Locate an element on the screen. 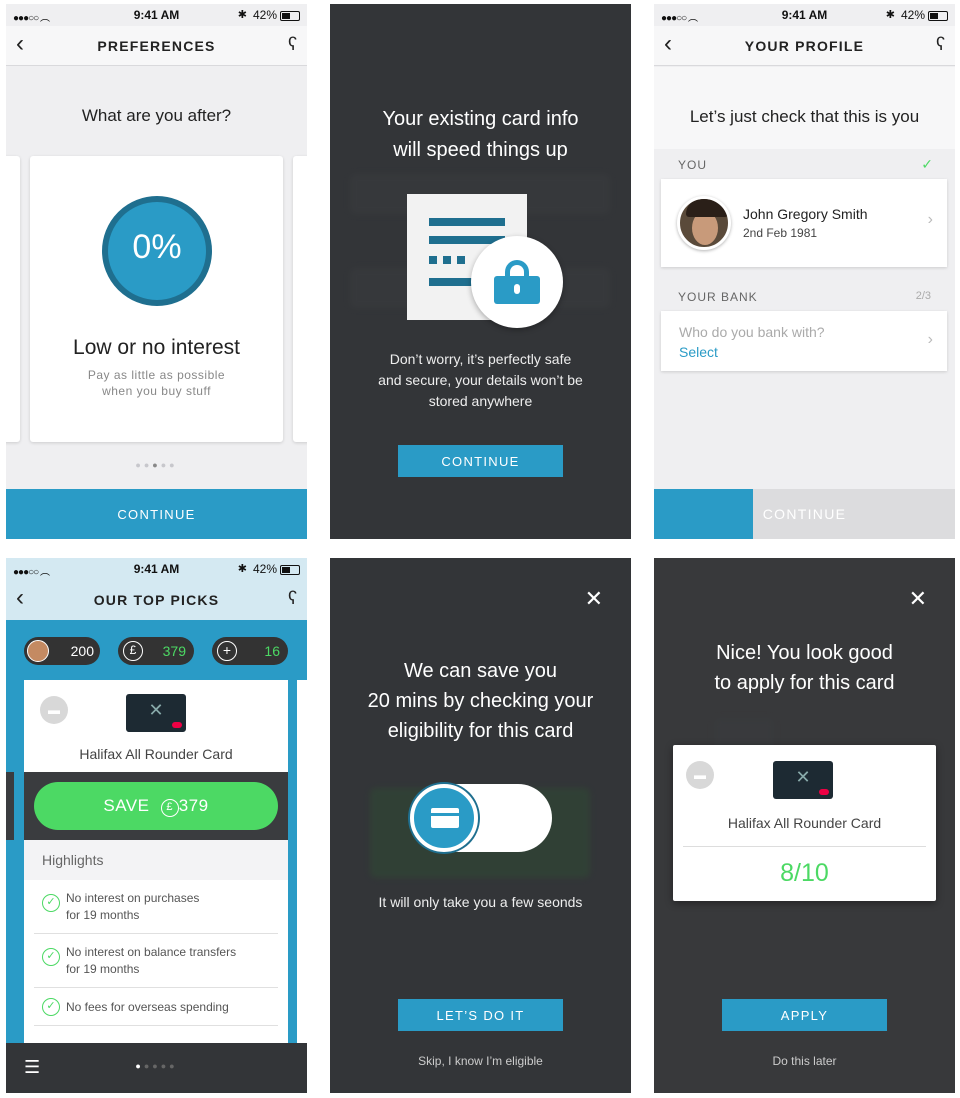 This screenshot has height=1098, width=960. page-title: PREFERENCES is located at coordinates (156, 46).